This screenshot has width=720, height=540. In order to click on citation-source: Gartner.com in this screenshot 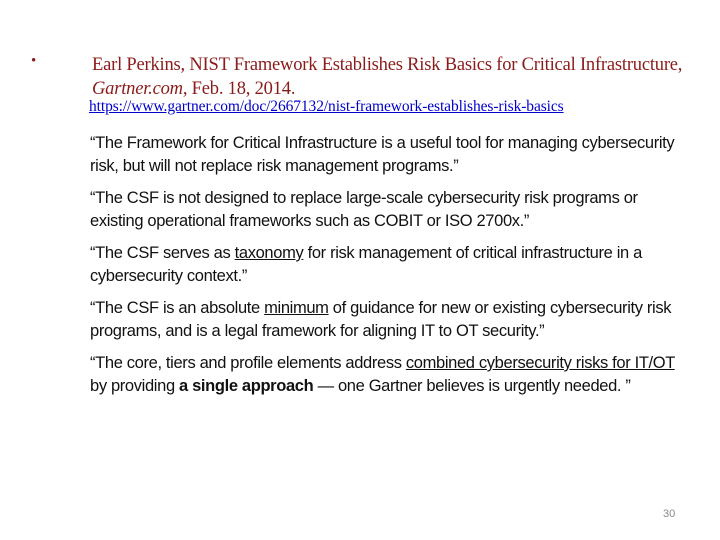, I will do `click(137, 89)`.